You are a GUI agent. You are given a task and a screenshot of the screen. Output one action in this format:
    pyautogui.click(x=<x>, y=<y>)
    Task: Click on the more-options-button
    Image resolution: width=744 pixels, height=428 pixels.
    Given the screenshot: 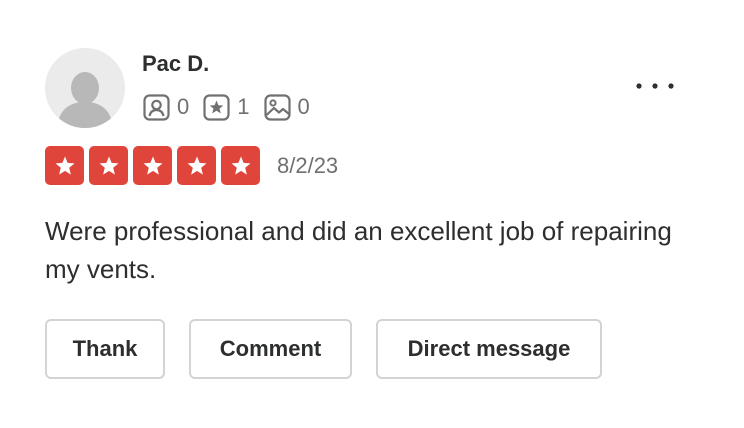 What is the action you would take?
    pyautogui.click(x=655, y=86)
    